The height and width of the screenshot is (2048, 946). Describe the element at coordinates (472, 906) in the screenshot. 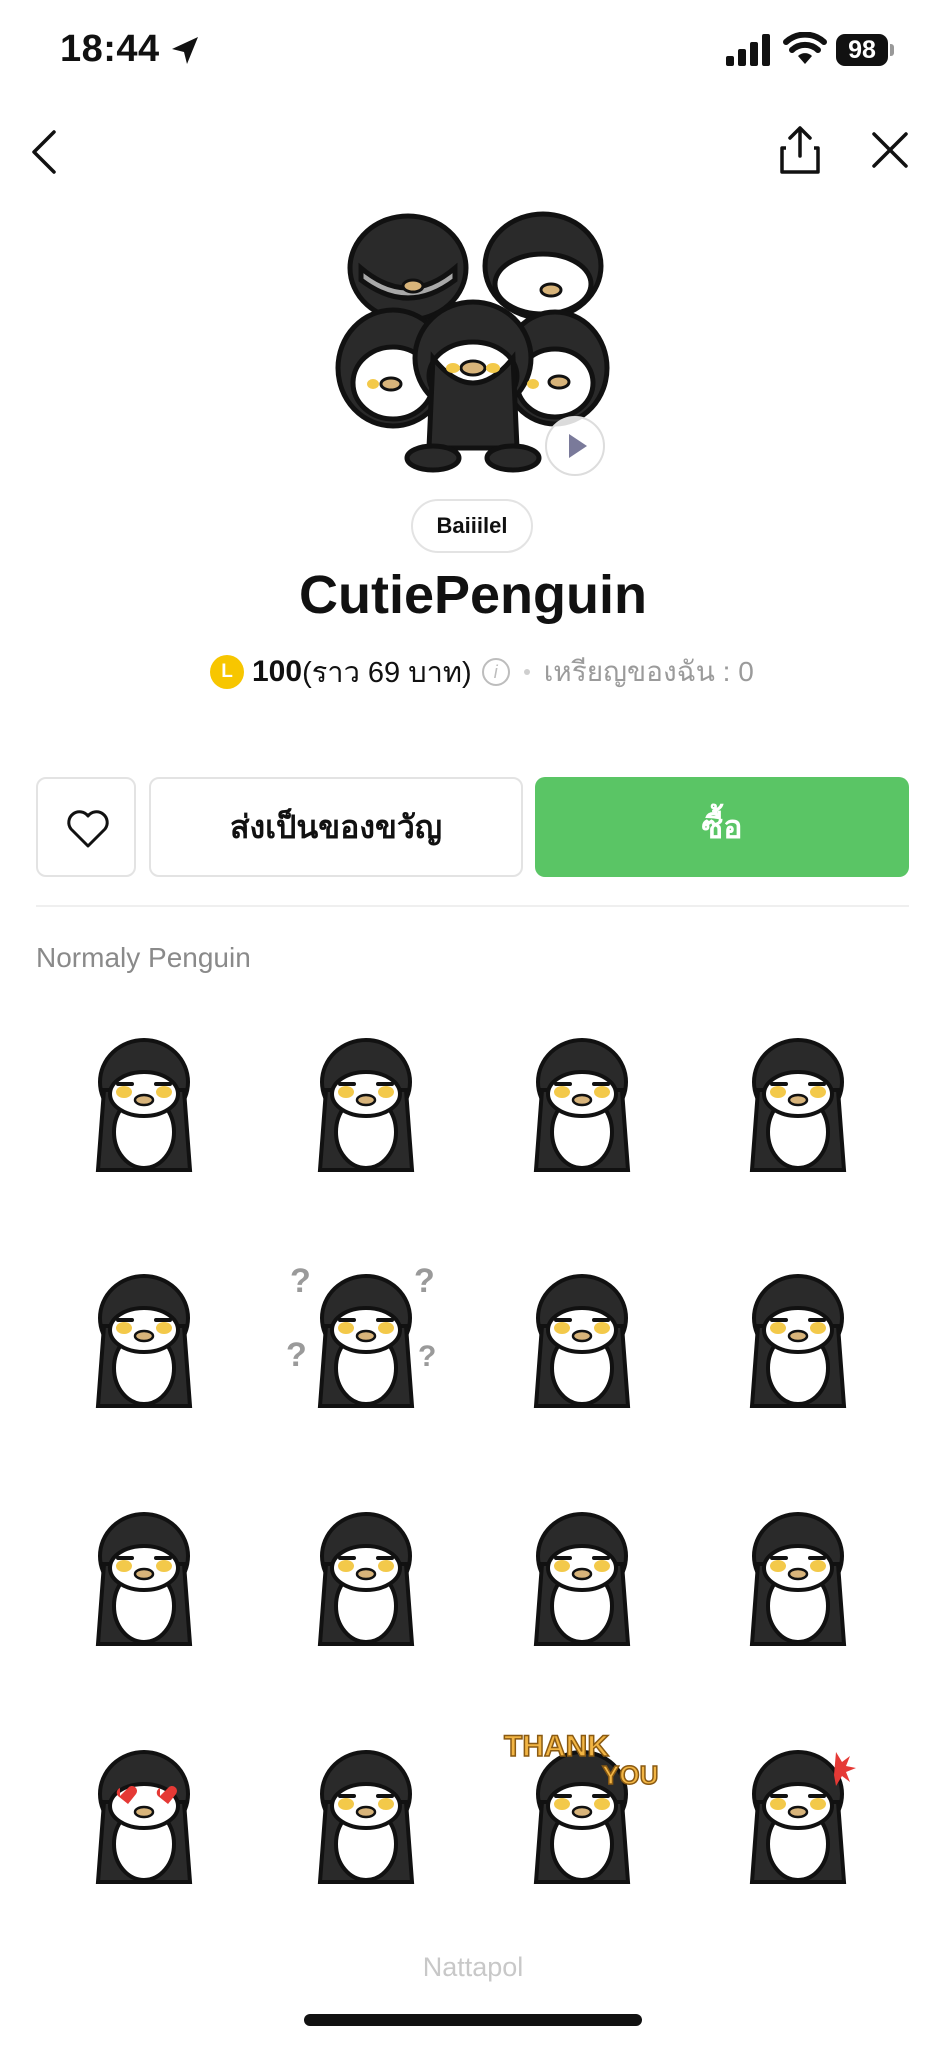

I see `divider` at that location.